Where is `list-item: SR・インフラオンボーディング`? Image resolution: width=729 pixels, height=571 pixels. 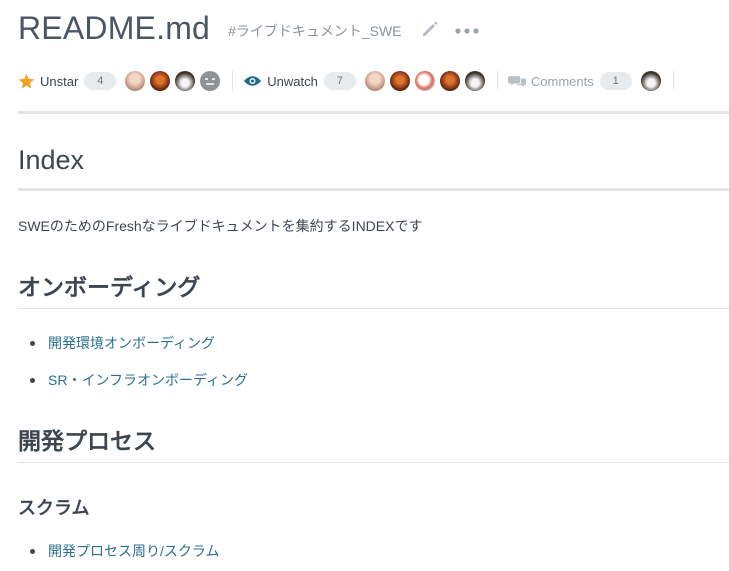
list-item: SR・インフラオンボーディング is located at coordinates (139, 380).